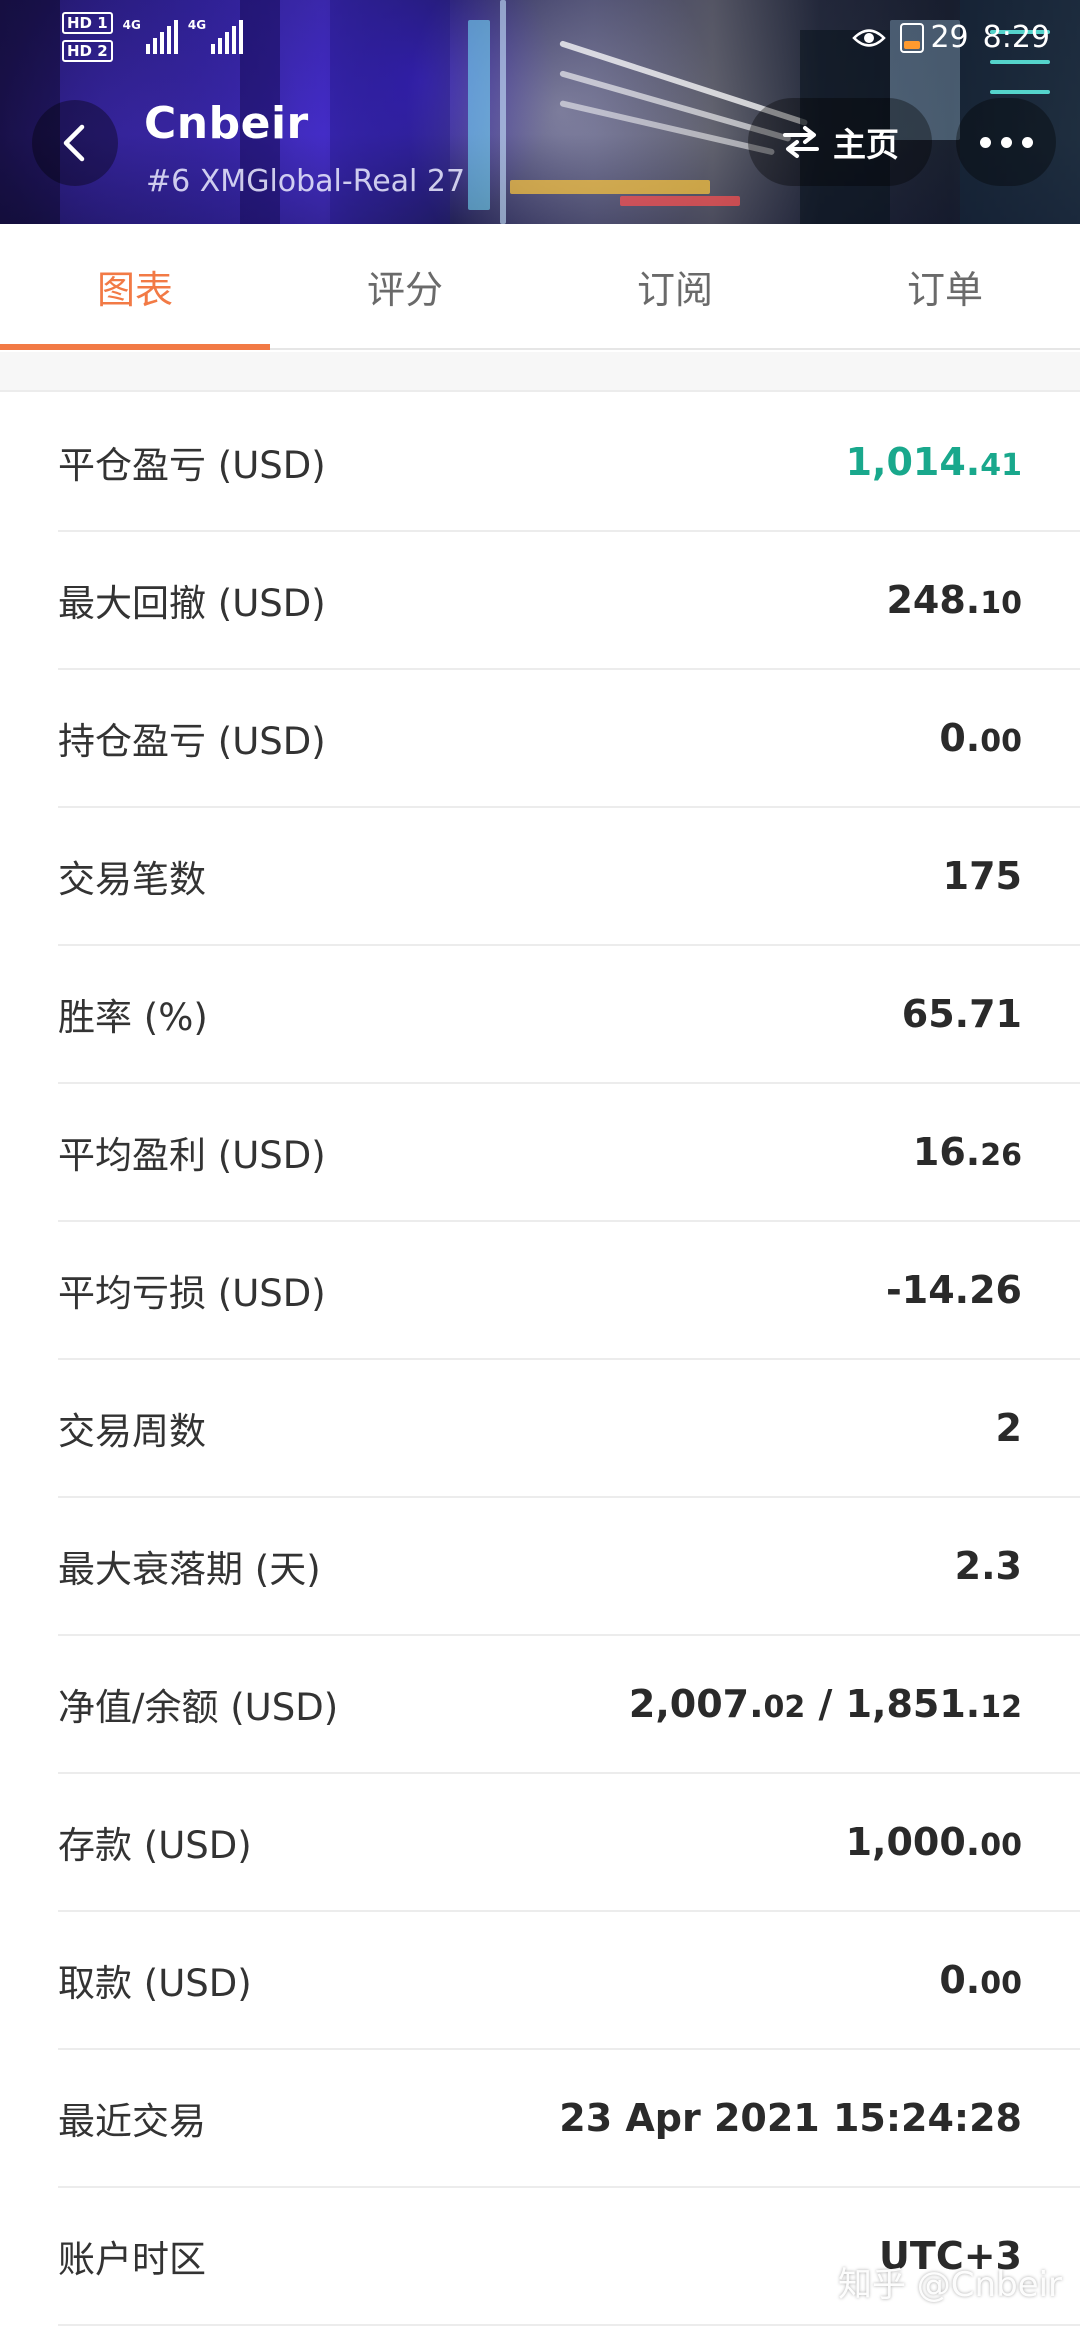 The height and width of the screenshot is (2340, 1080). I want to click on tab-orders: 订单, so click(945, 286).